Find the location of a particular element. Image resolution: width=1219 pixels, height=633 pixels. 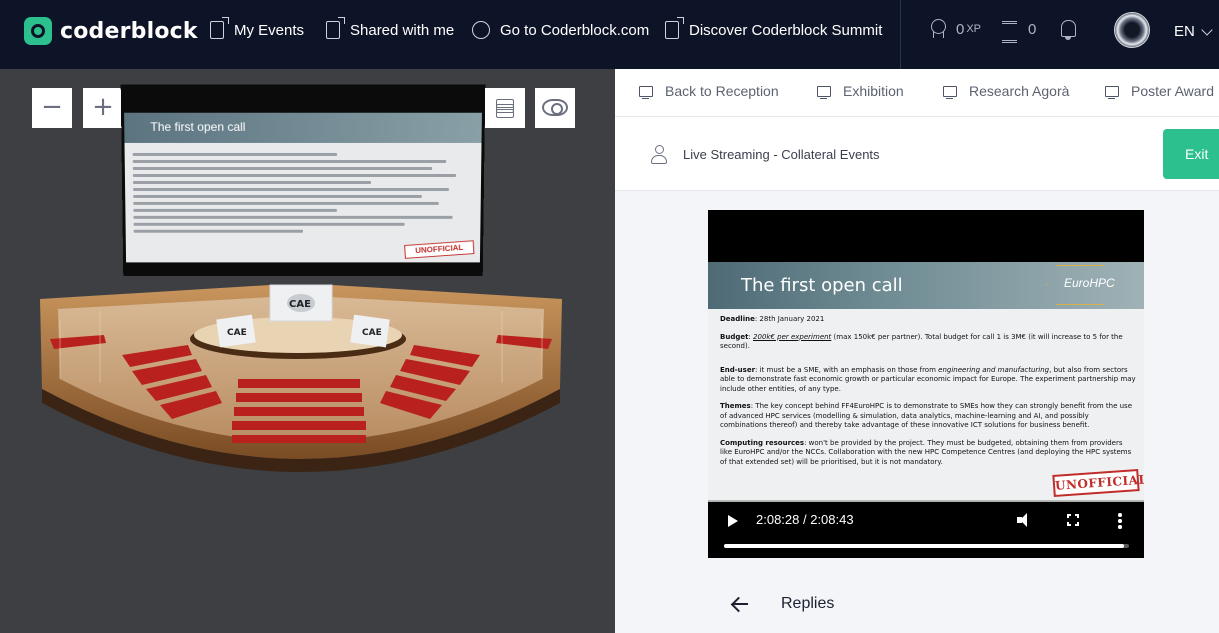

nav-my-events: My Events is located at coordinates (257, 29).